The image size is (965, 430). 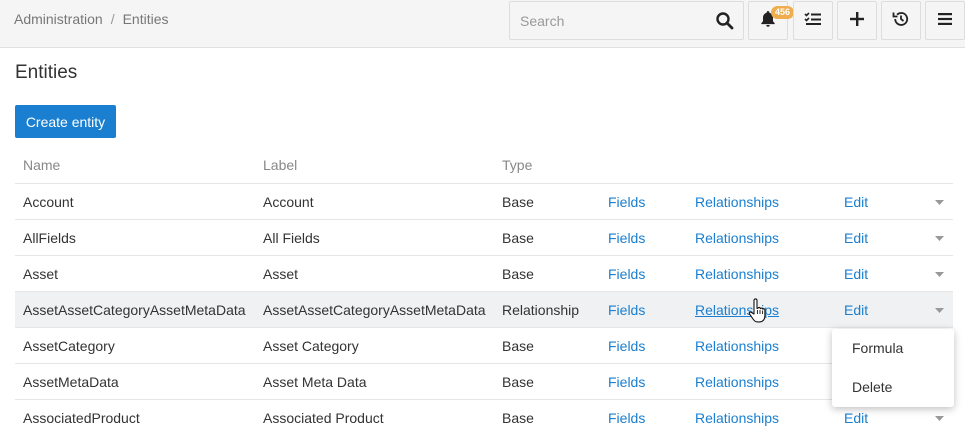 What do you see at coordinates (484, 165) in the screenshot?
I see `table-header-row: Name Label Type` at bounding box center [484, 165].